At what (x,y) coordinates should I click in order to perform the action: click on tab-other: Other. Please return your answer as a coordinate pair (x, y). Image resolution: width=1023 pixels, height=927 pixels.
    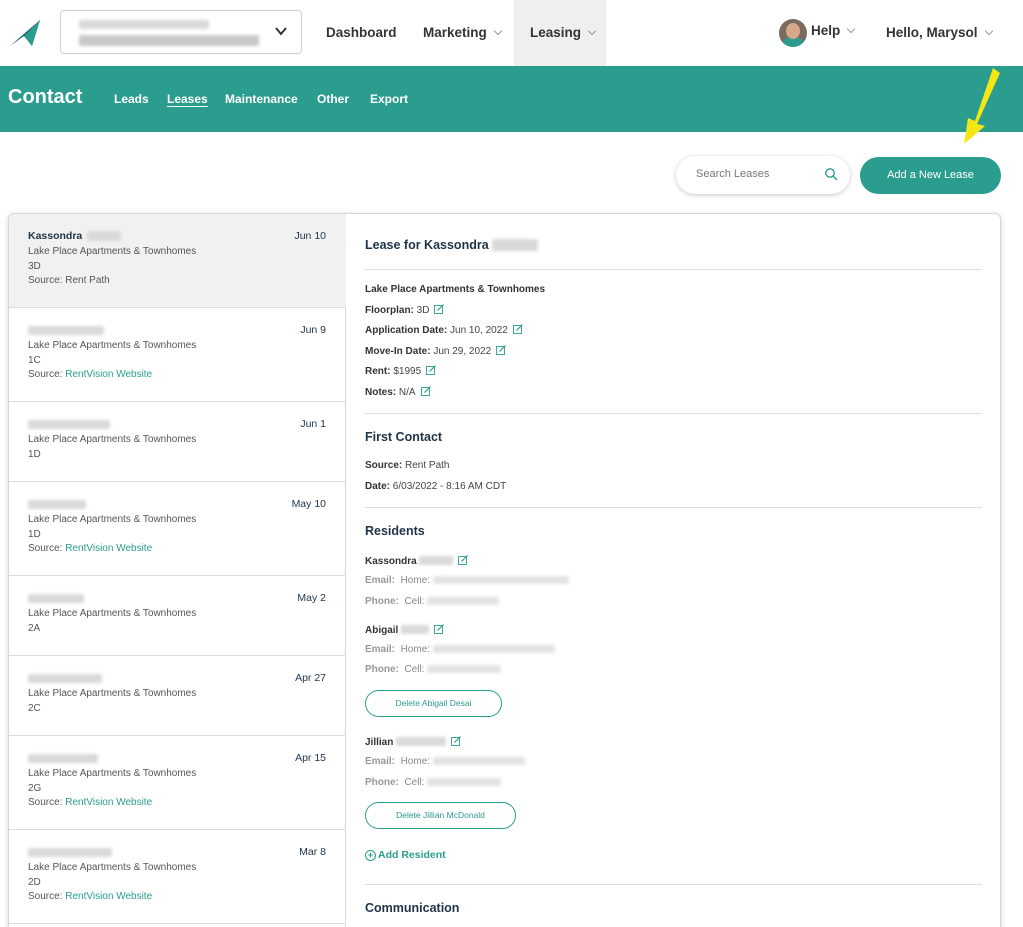
    Looking at the image, I should click on (333, 99).